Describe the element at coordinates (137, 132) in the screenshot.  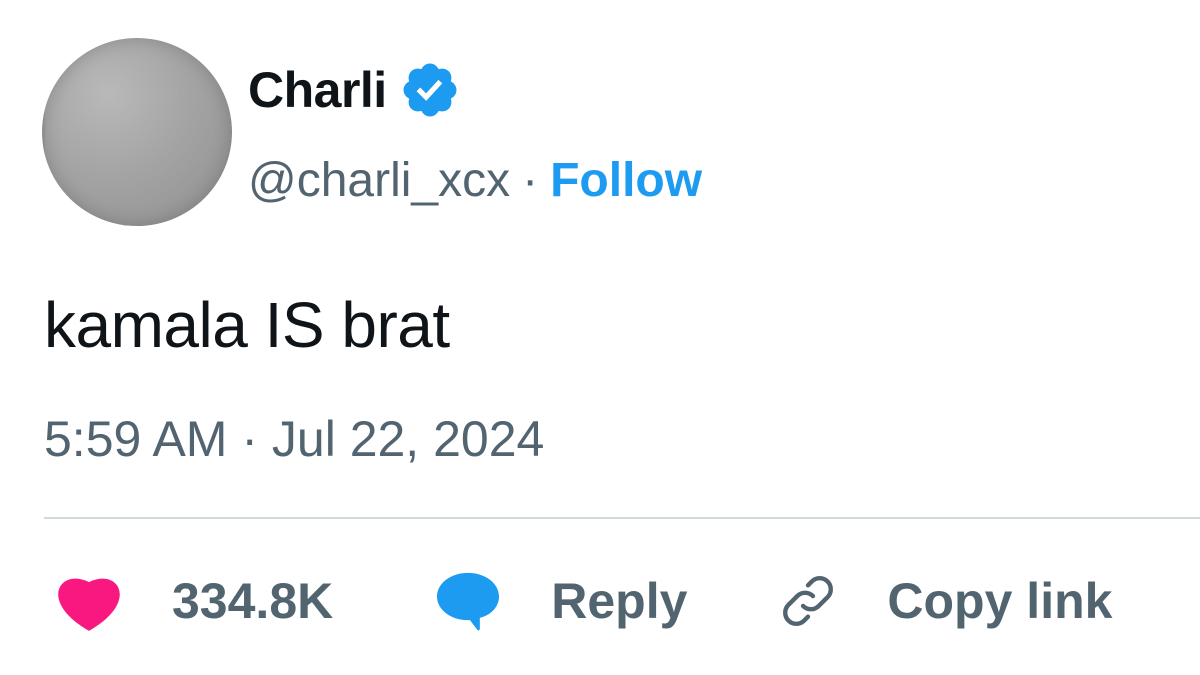
I see `avatar` at that location.